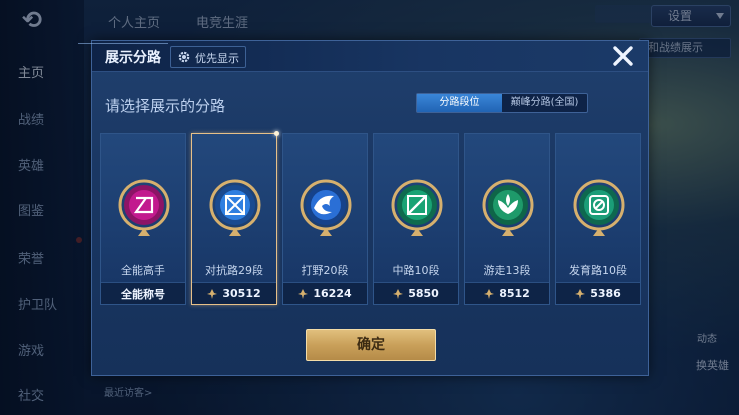 The height and width of the screenshot is (415, 739). Describe the element at coordinates (217, 58) in the screenshot. I see `priority-display-label: 优先显示` at that location.